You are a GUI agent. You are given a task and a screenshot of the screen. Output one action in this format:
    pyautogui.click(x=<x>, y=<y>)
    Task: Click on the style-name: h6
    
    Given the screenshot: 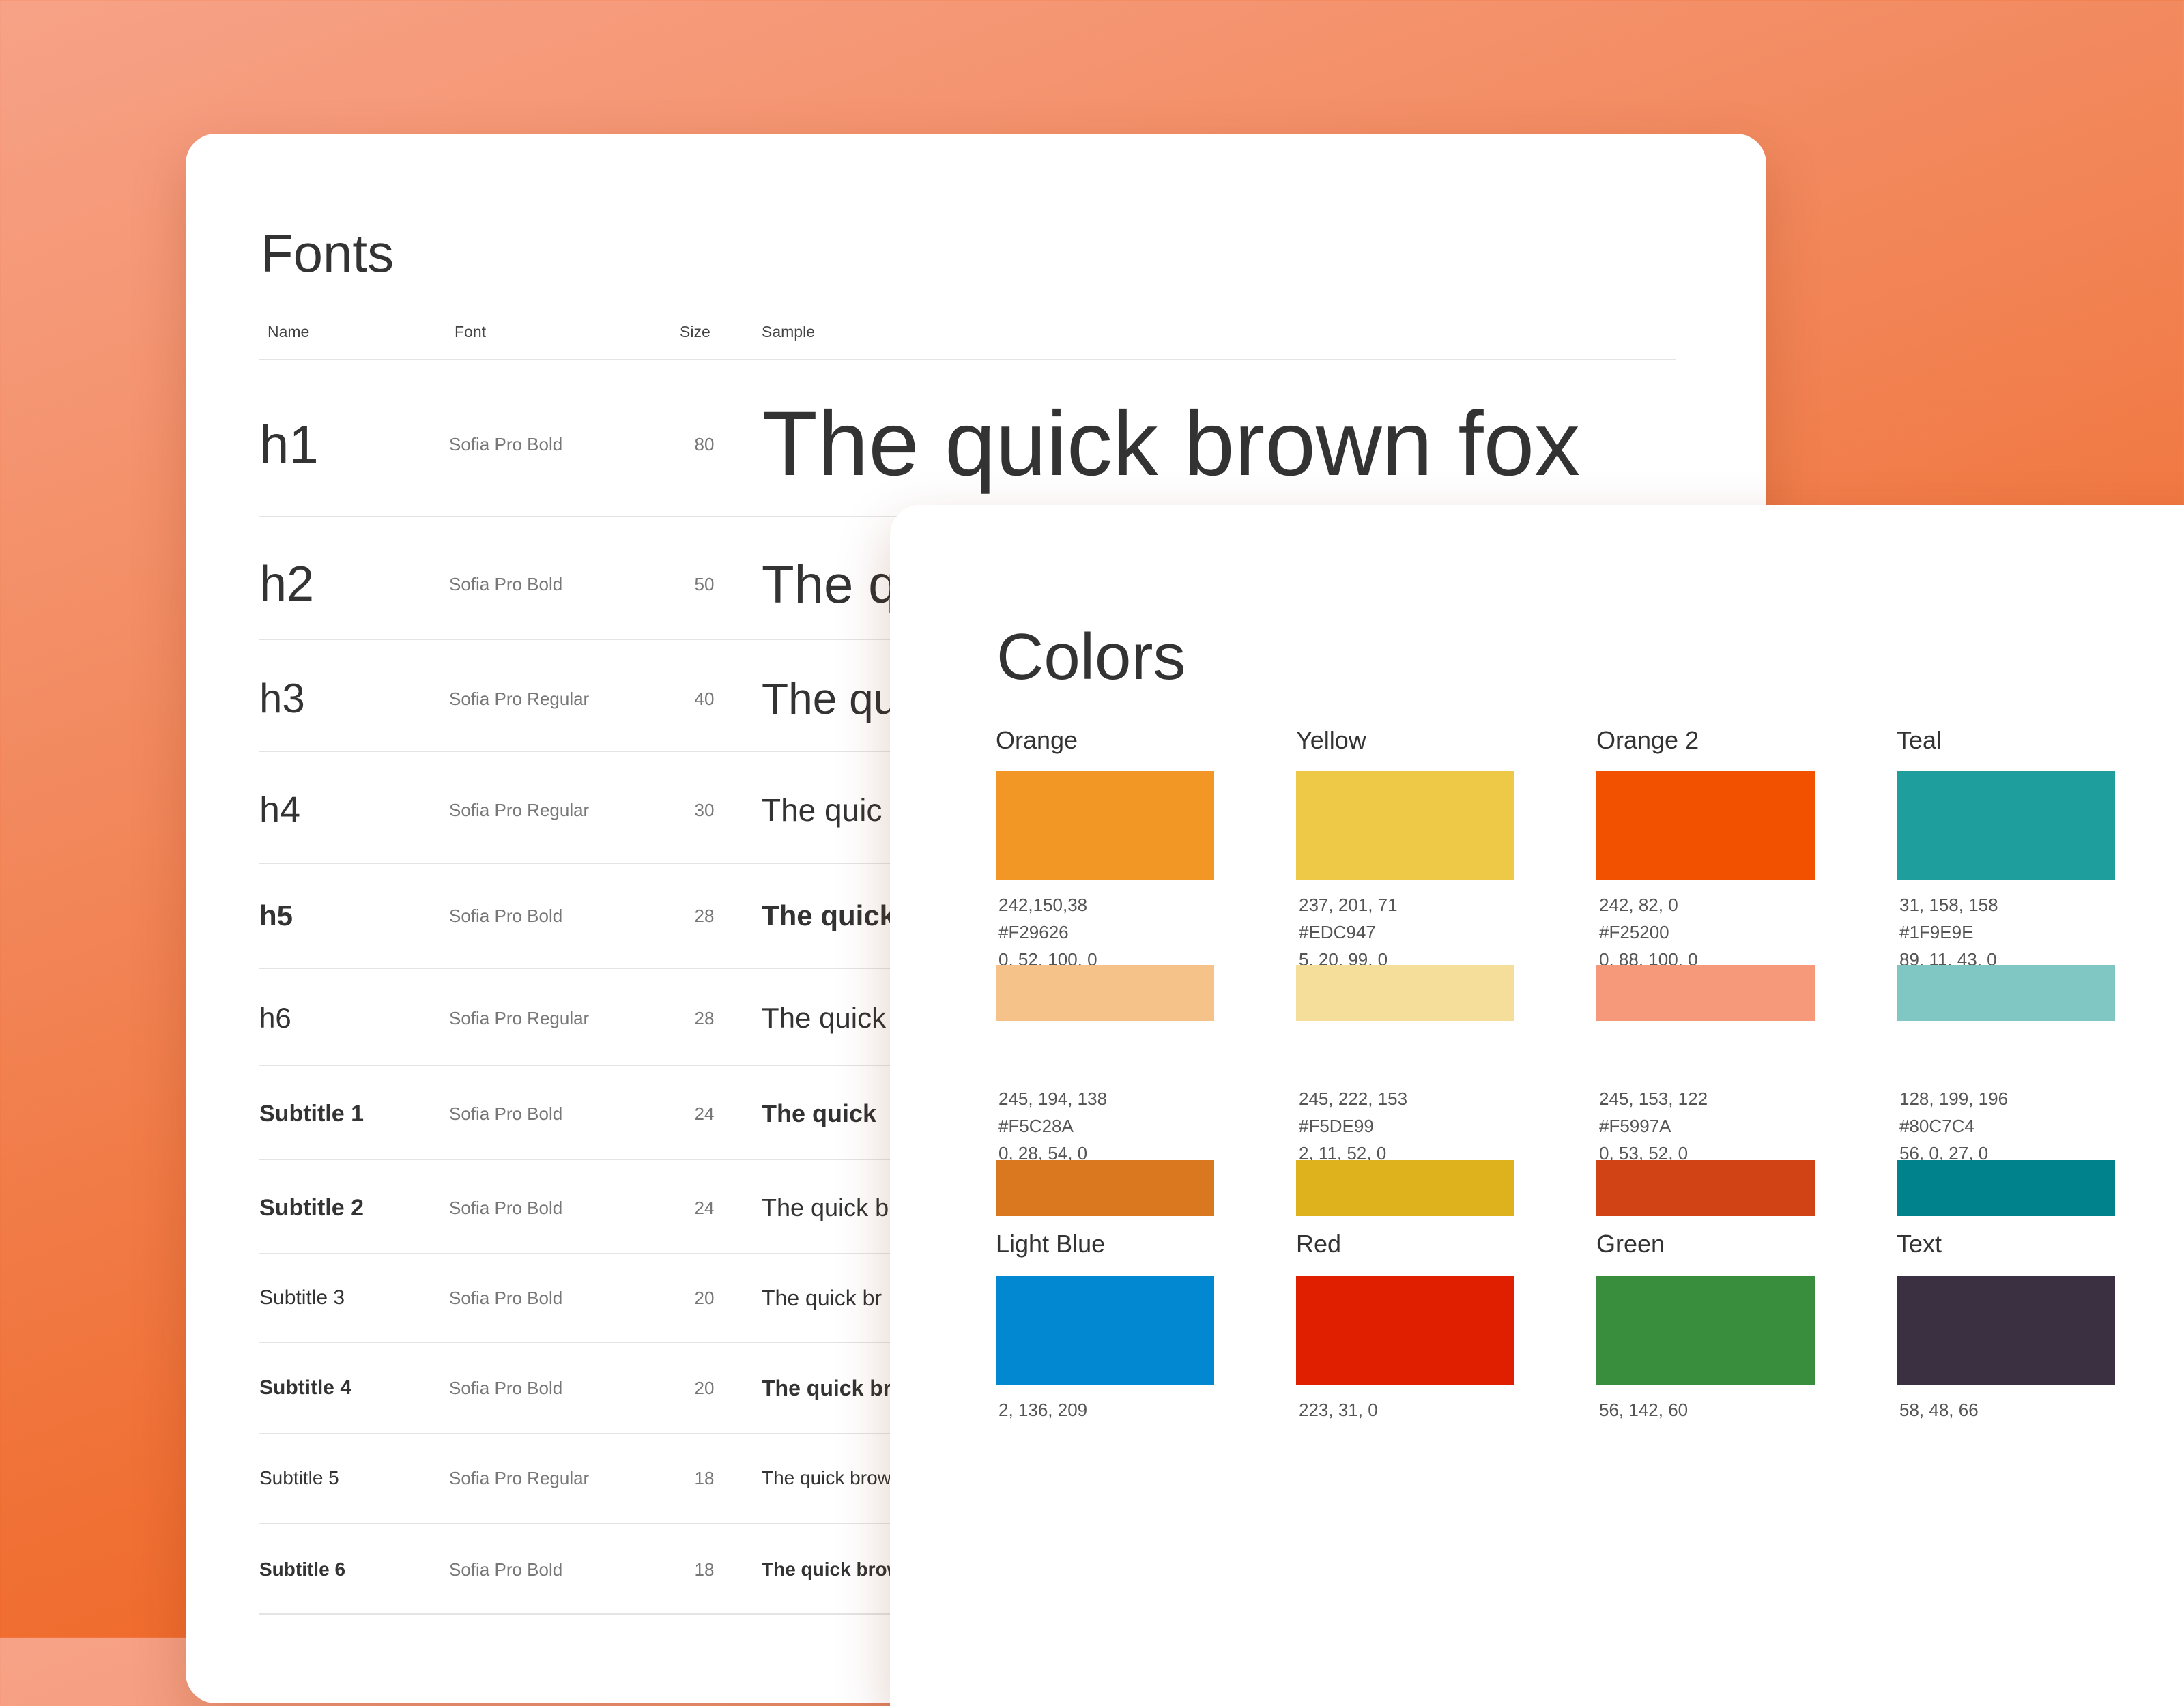 What is the action you would take?
    pyautogui.click(x=275, y=1018)
    